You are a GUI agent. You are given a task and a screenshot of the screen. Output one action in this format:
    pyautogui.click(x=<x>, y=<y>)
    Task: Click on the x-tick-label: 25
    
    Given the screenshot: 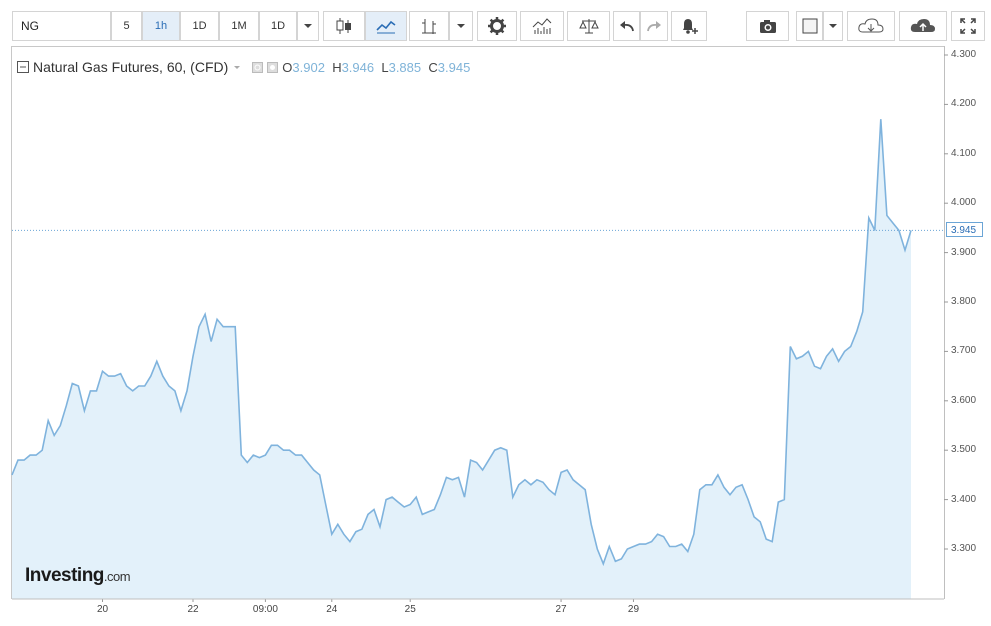 What is the action you would take?
    pyautogui.click(x=410, y=609)
    